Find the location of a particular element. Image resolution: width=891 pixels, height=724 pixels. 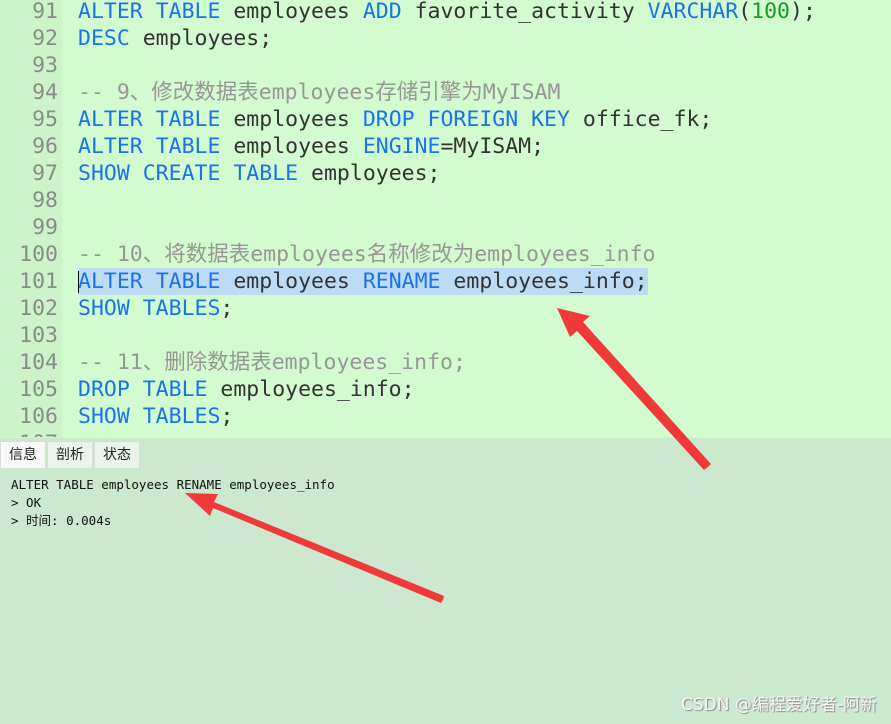

sql-identifier: office_fk; is located at coordinates (641, 119).